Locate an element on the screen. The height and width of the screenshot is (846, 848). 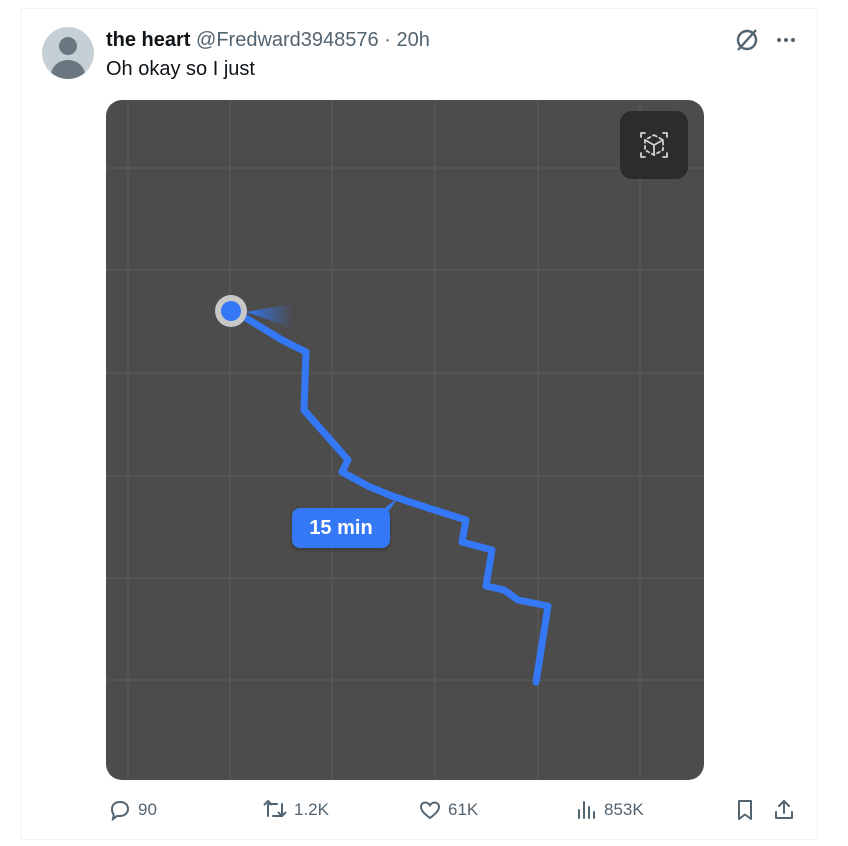
reply-button: 90 is located at coordinates (132, 810).